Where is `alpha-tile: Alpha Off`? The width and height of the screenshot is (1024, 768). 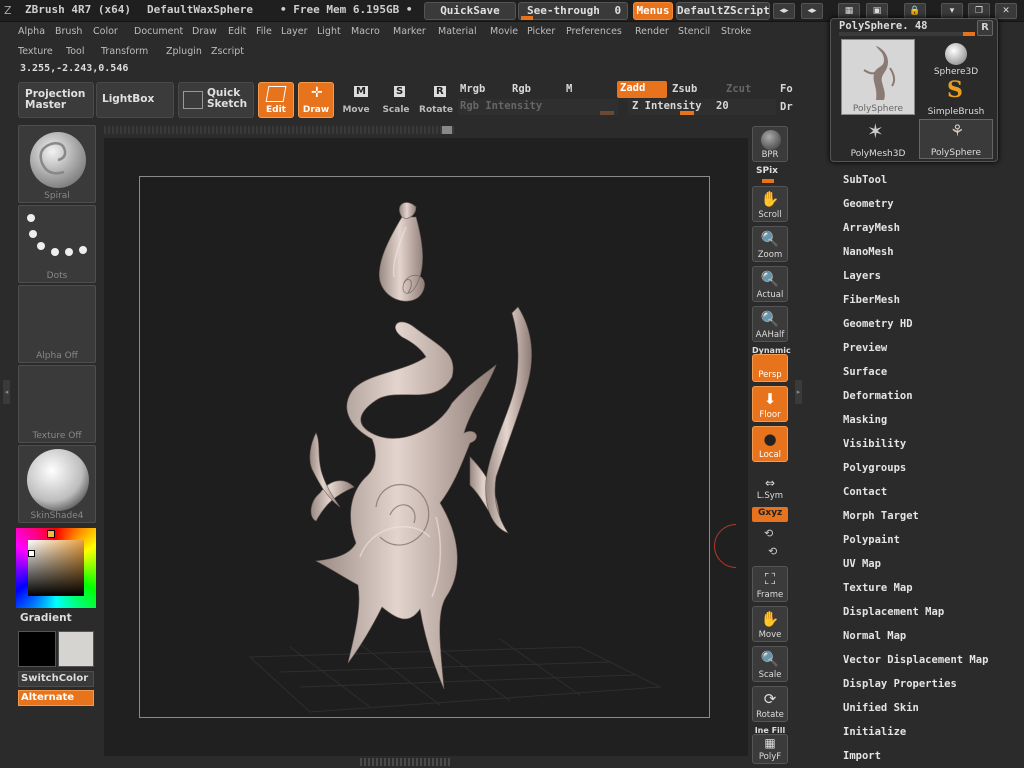
alpha-tile: Alpha Off is located at coordinates (57, 324).